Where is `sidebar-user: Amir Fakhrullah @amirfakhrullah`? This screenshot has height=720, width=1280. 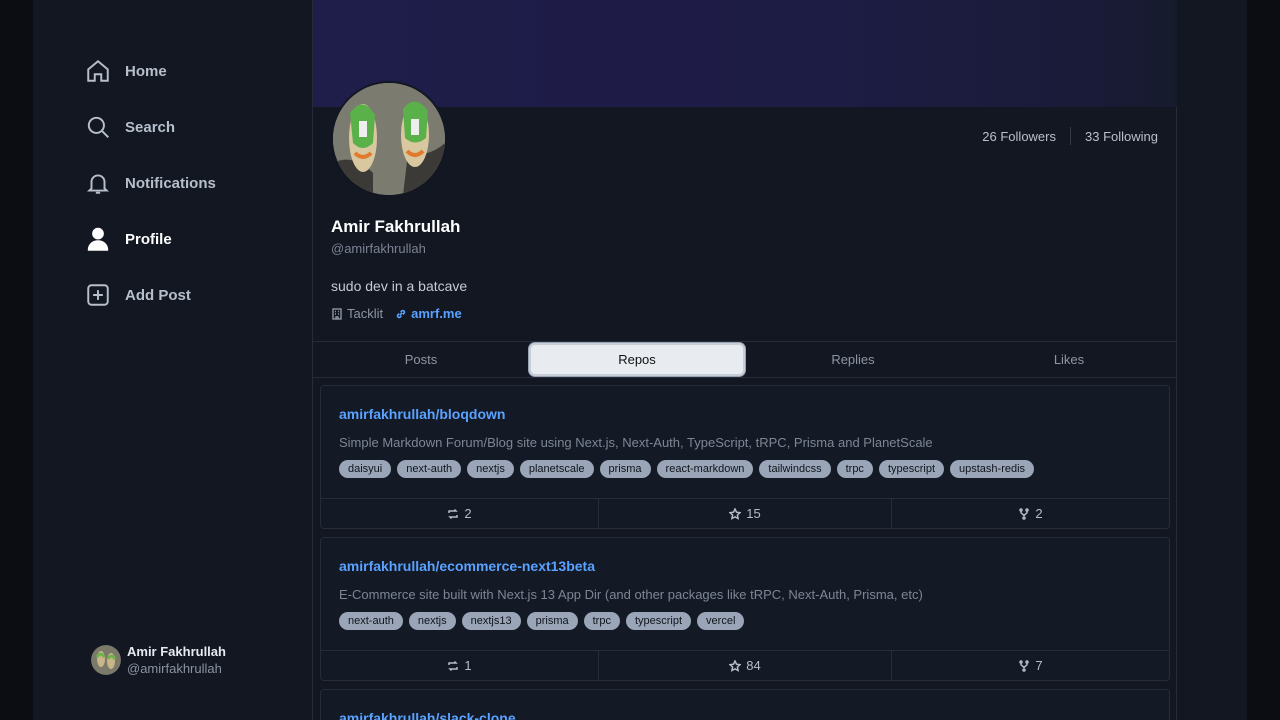 sidebar-user: Amir Fakhrullah @amirfakhrullah is located at coordinates (158, 660).